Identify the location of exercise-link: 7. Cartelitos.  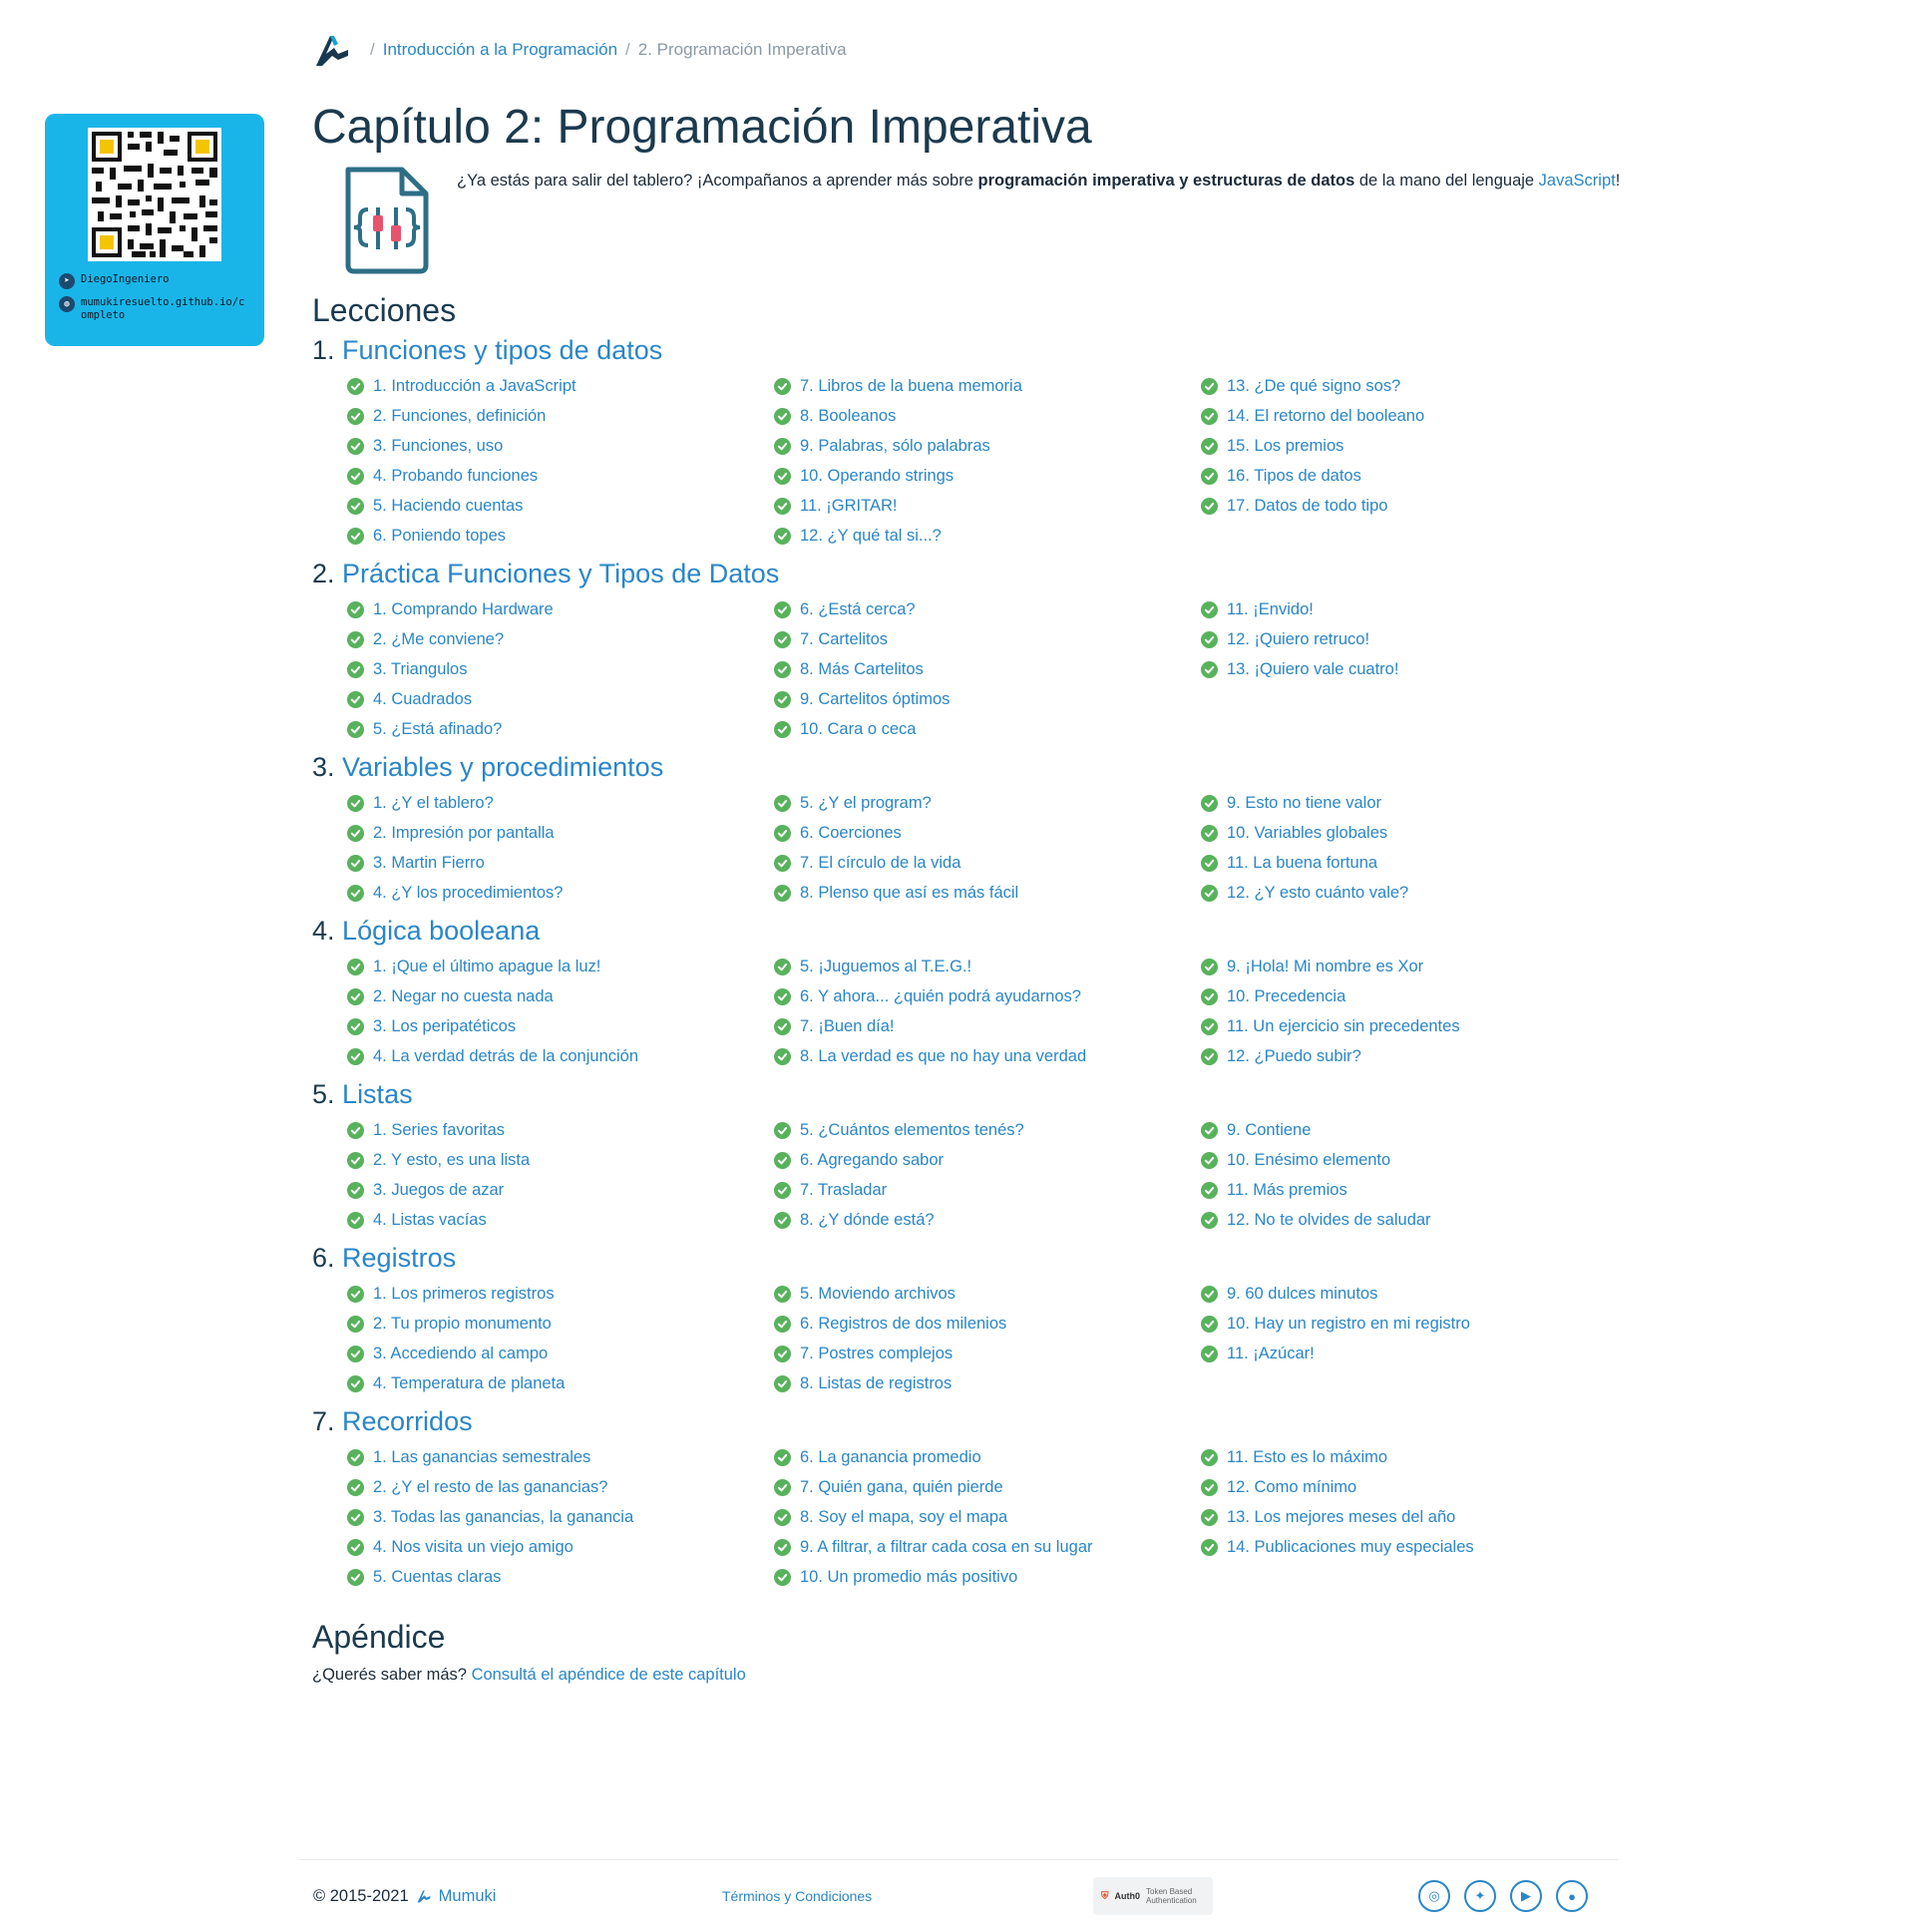
(987, 639).